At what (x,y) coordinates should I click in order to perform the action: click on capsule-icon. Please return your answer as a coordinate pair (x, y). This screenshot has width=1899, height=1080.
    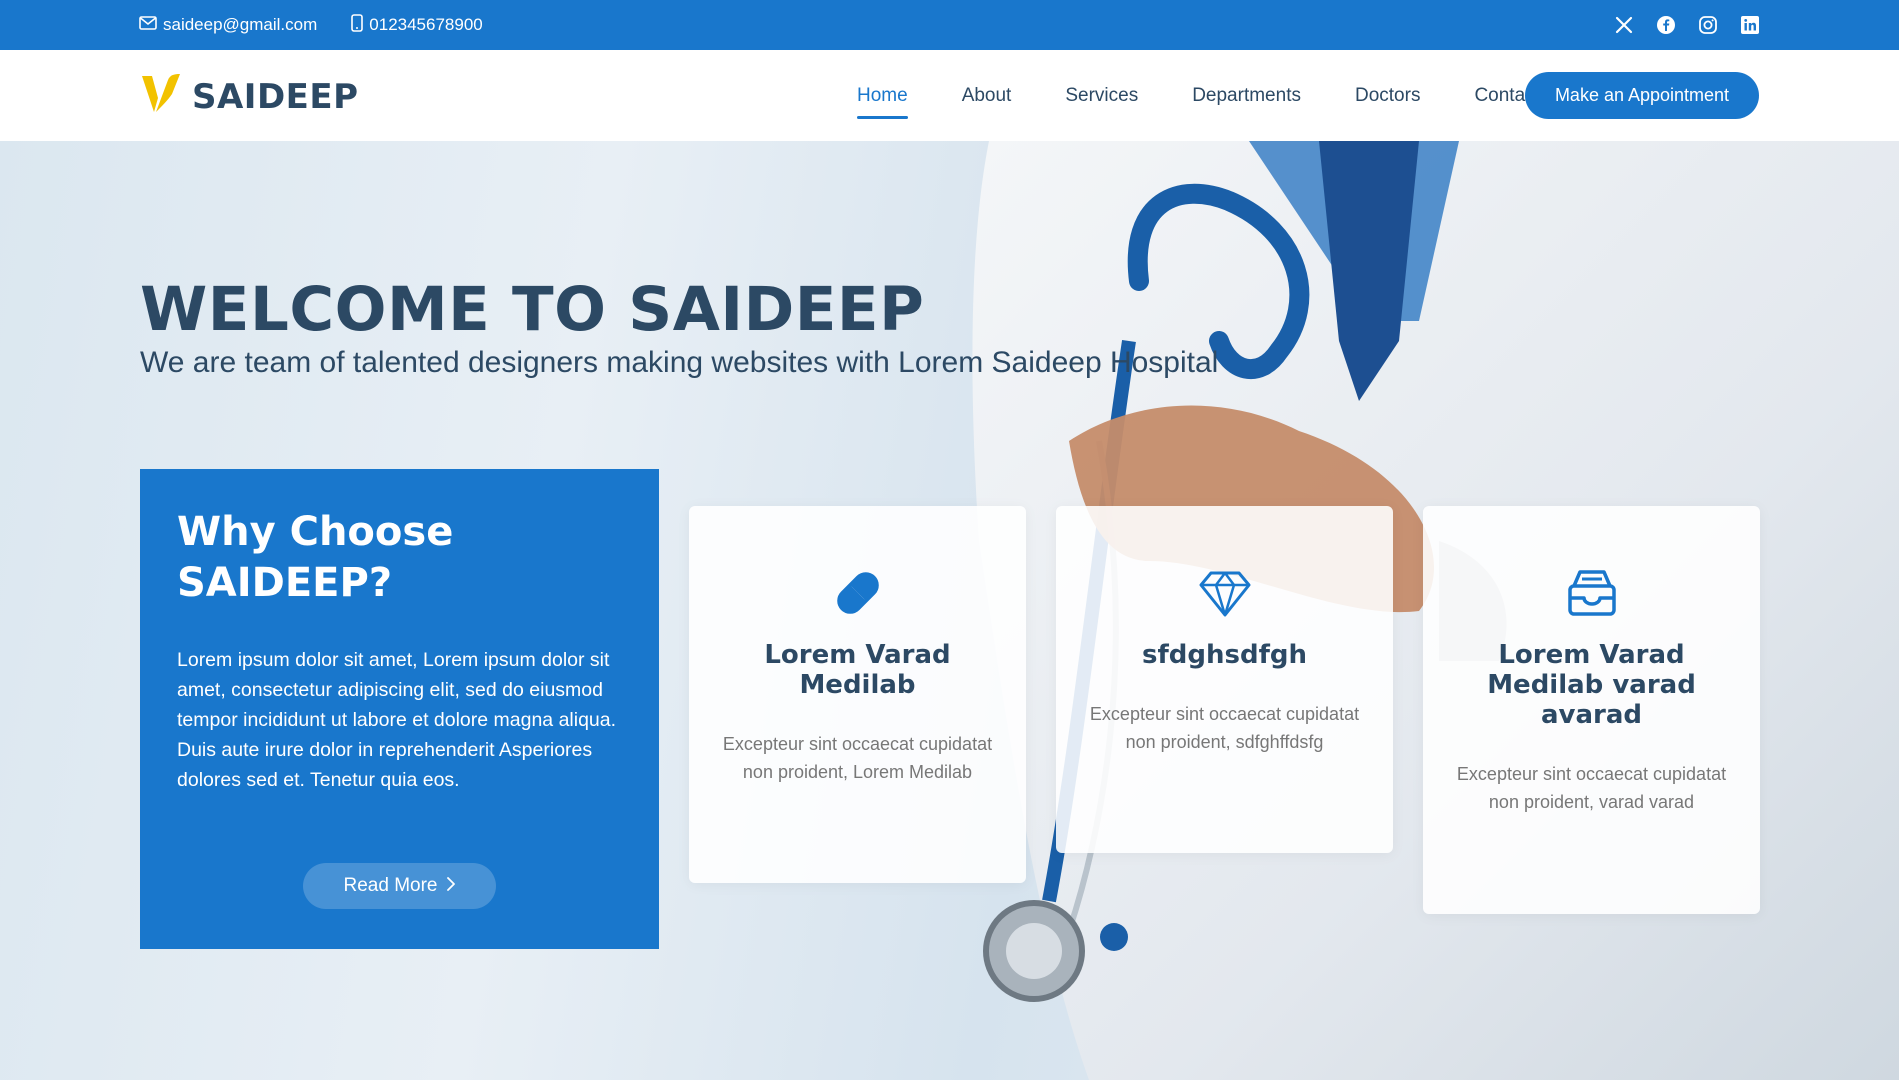
    Looking at the image, I should click on (858, 593).